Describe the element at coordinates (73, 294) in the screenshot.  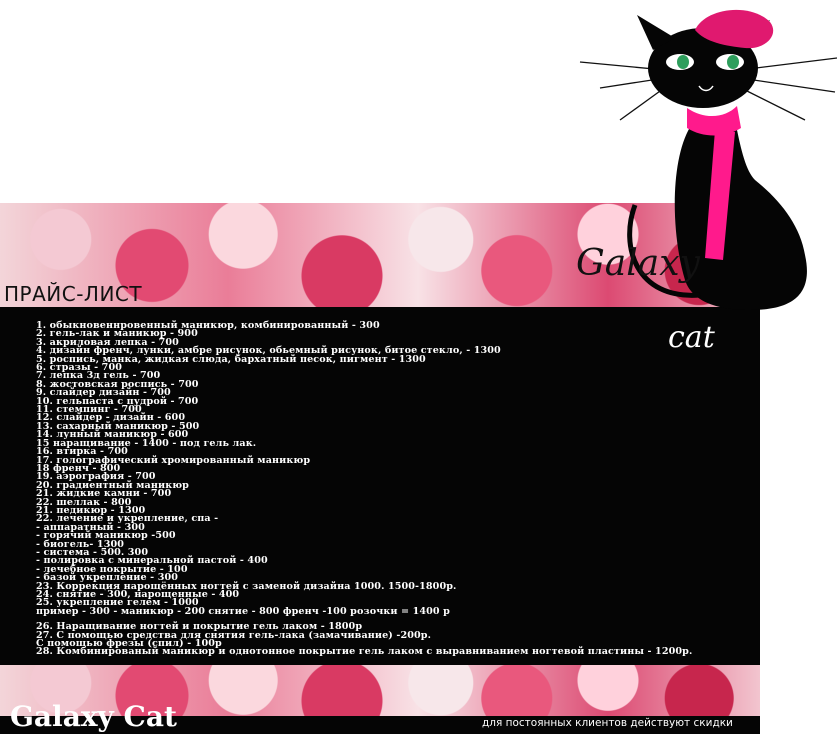
I see `price-list-title: ПРАЙС-ЛИСТ` at that location.